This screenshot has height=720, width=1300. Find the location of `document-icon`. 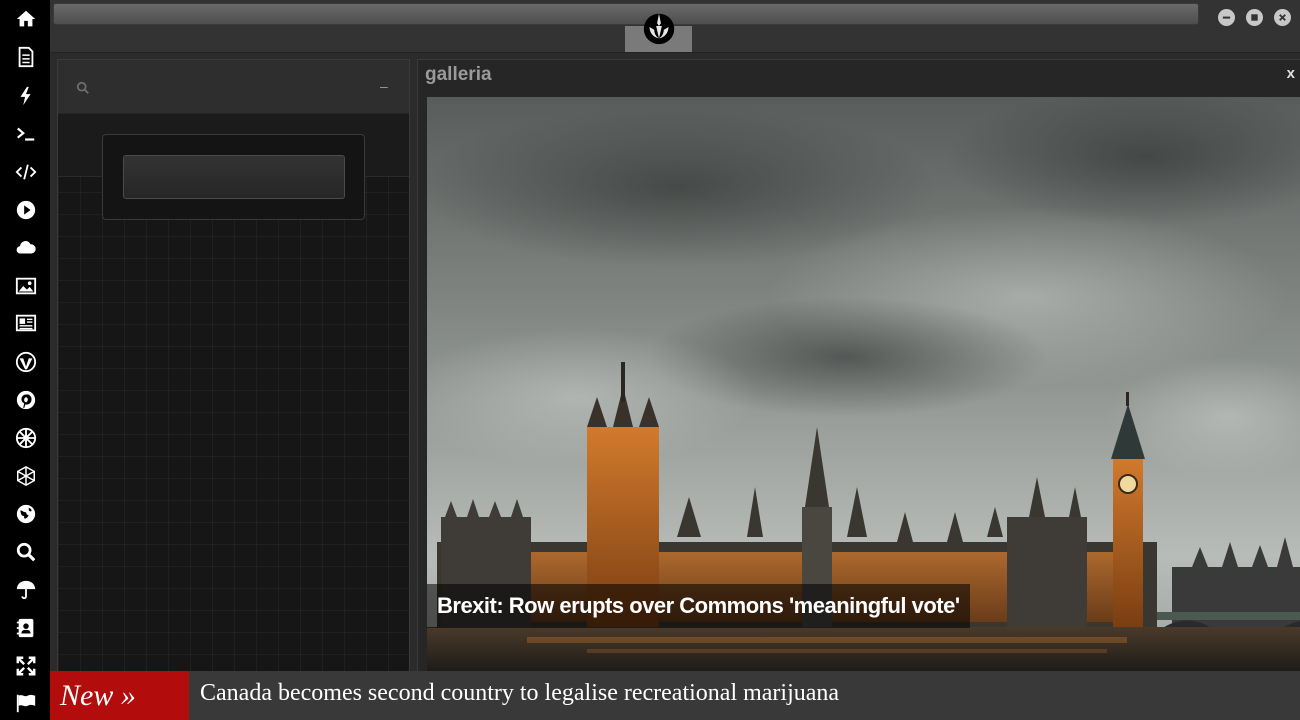

document-icon is located at coordinates (26, 57).